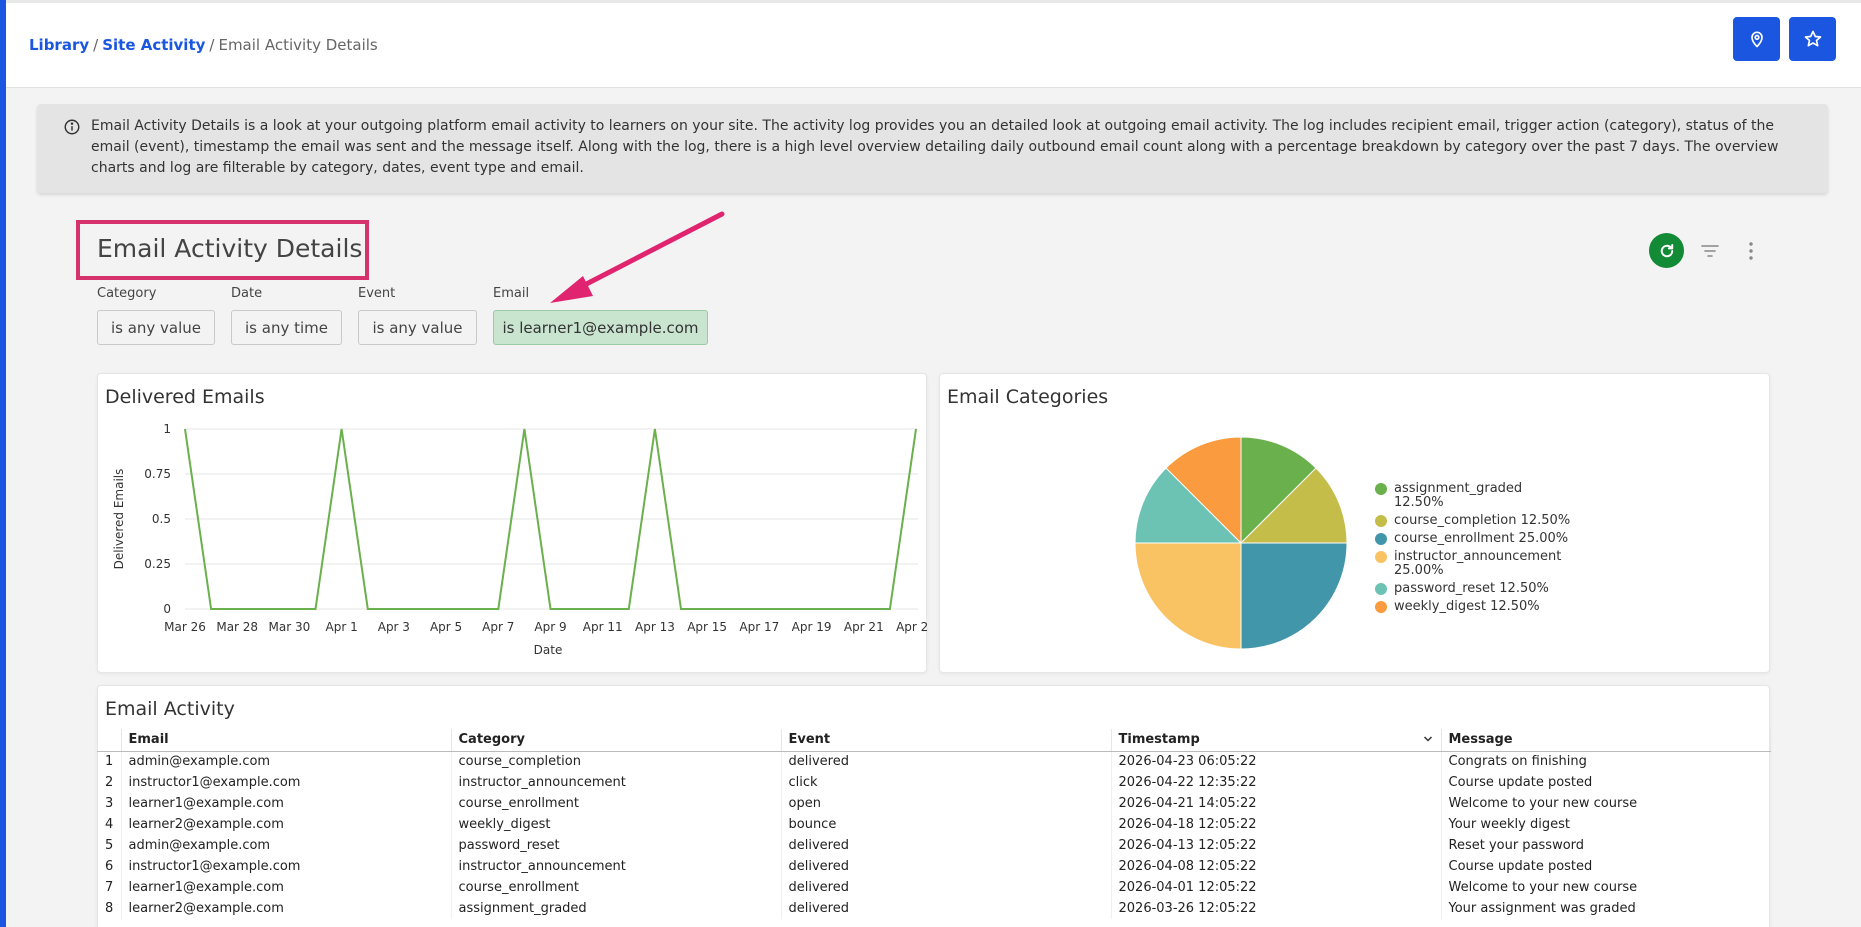 This screenshot has width=1861, height=927. What do you see at coordinates (290, 627) in the screenshot?
I see `x-tick-label: Mar 30` at bounding box center [290, 627].